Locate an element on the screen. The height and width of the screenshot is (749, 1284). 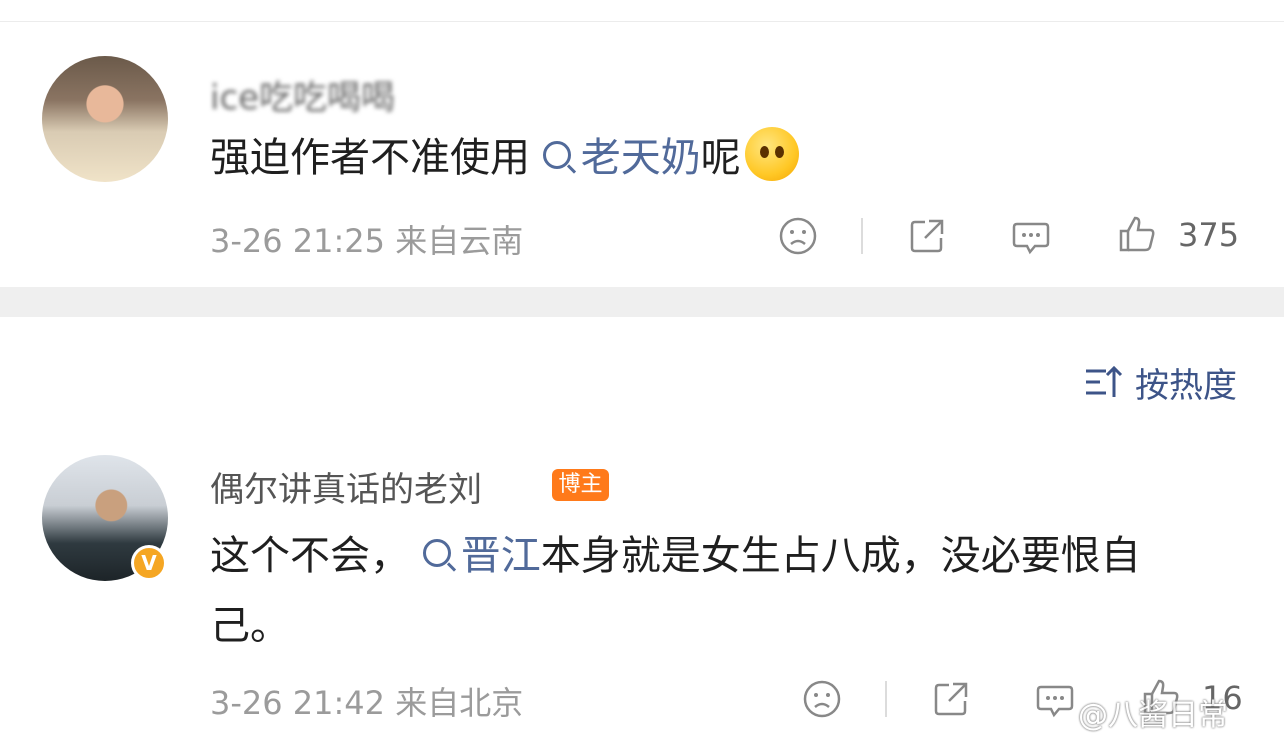
like-thumb-icon is located at coordinates (1137, 234).